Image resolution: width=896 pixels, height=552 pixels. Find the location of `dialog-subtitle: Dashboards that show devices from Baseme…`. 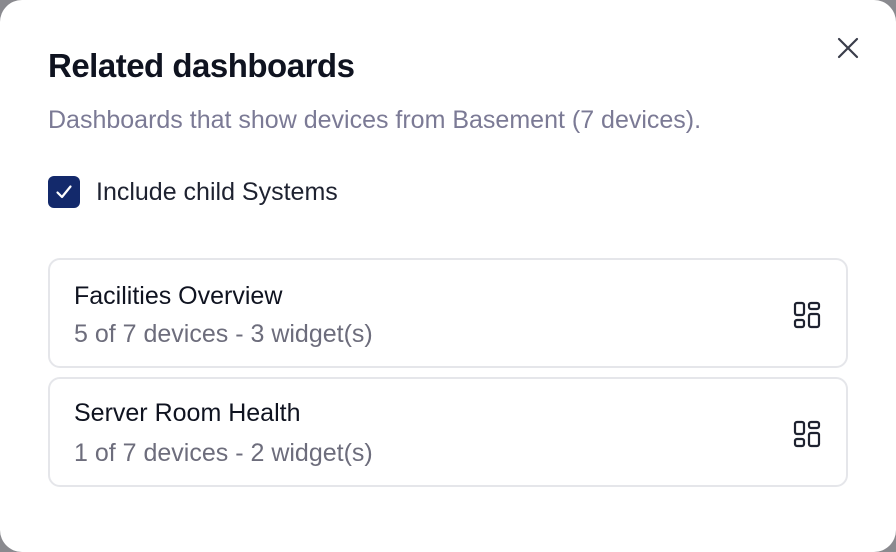

dialog-subtitle: Dashboards that show devices from Baseme… is located at coordinates (375, 120).